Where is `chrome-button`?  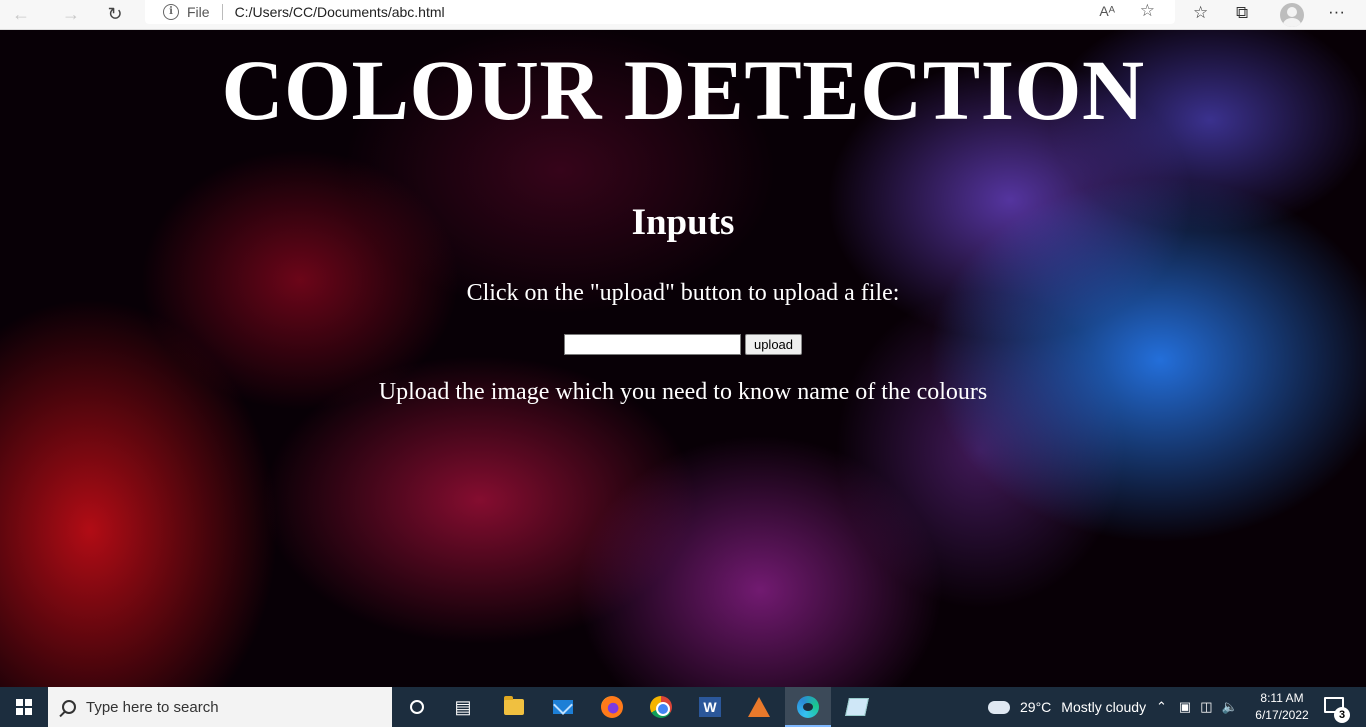 chrome-button is located at coordinates (661, 707).